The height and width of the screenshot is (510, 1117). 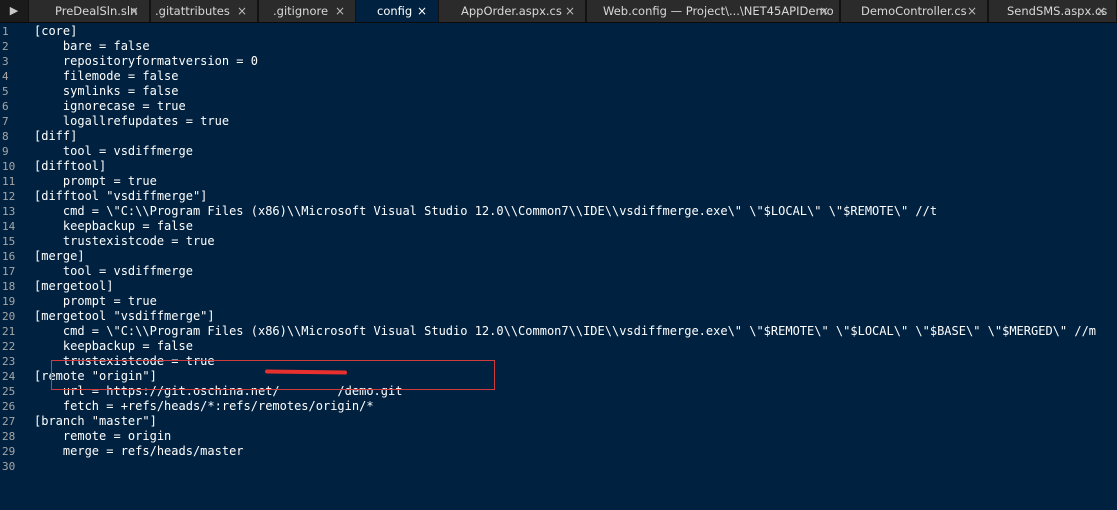 I want to click on tab-label: config, so click(x=395, y=11).